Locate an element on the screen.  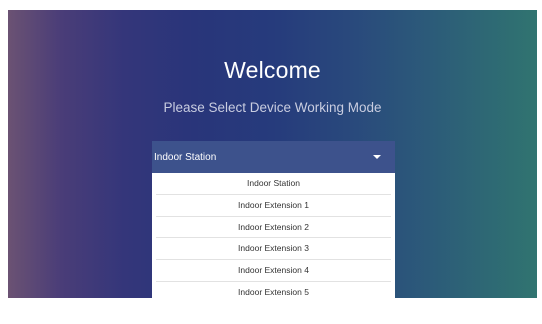
option-indoor-extension-4: Indoor Extension 4 is located at coordinates (273, 271).